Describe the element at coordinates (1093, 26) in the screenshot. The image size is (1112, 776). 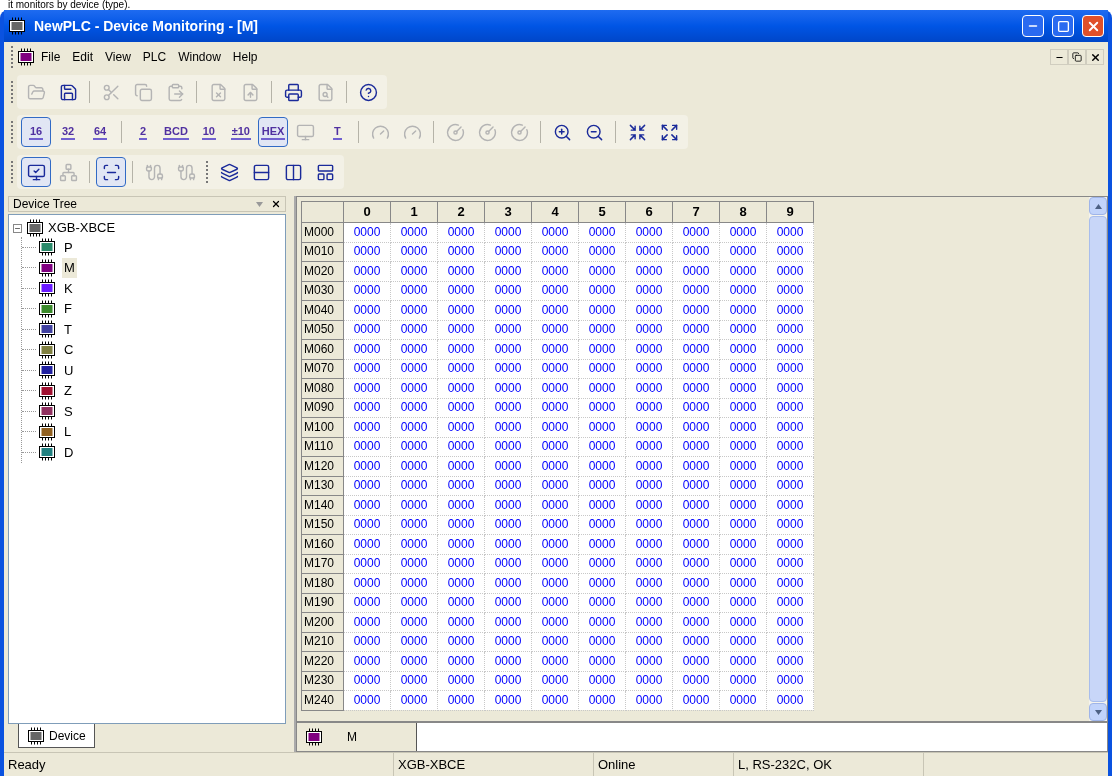
I see `close-button` at that location.